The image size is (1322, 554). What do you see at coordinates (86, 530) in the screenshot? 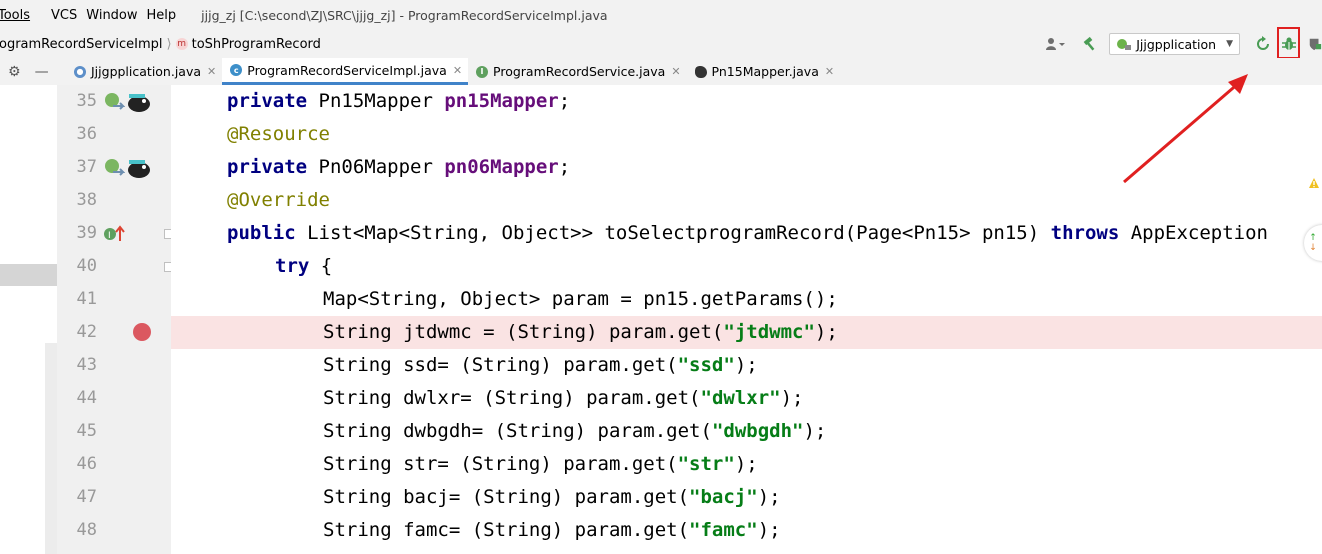
I see `line-number: 48` at bounding box center [86, 530].